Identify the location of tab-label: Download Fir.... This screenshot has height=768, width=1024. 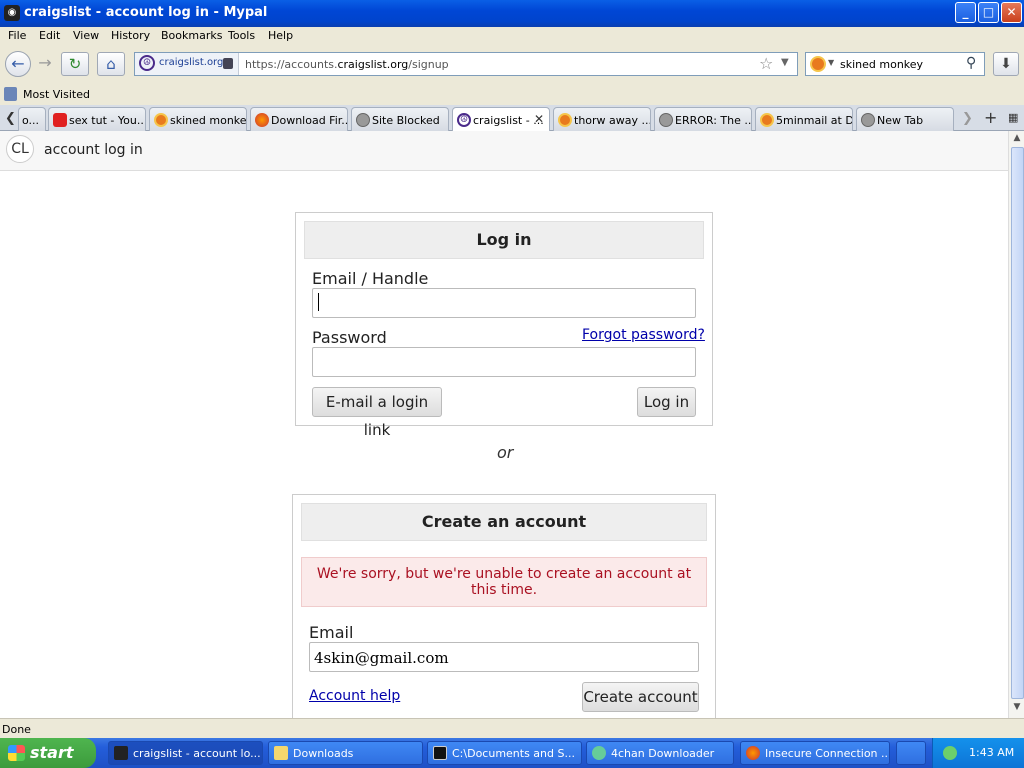
(309, 120).